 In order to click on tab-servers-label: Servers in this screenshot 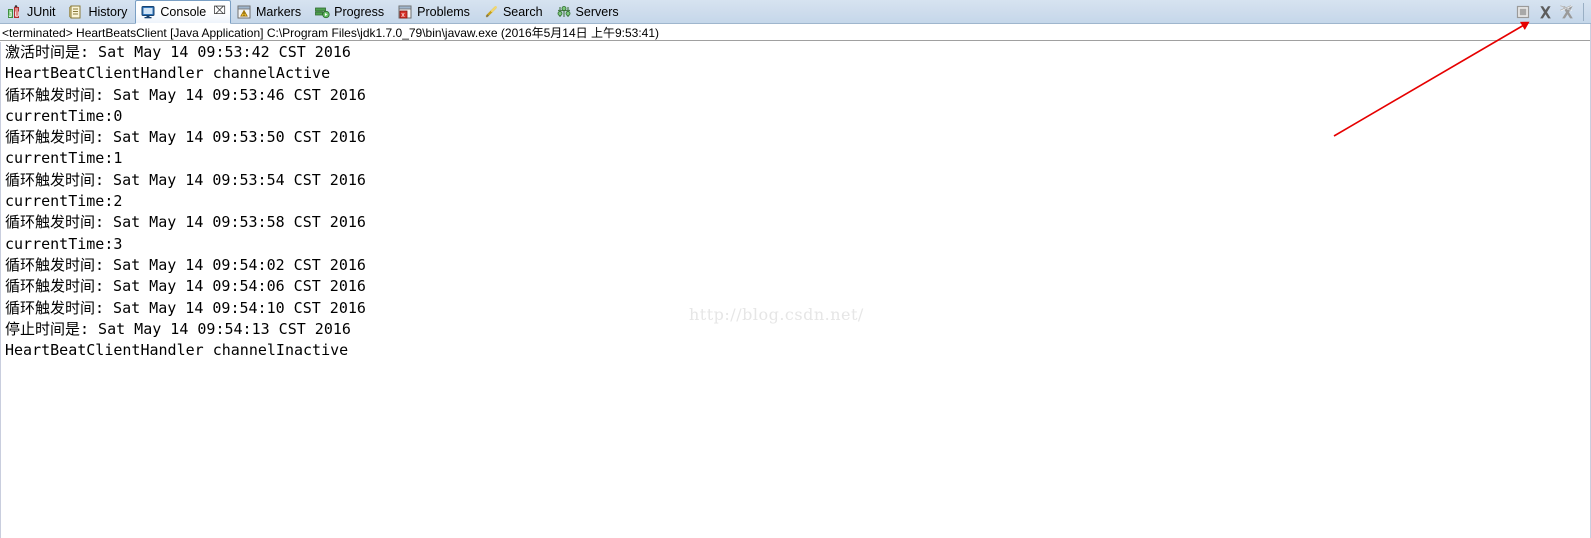, I will do `click(597, 12)`.